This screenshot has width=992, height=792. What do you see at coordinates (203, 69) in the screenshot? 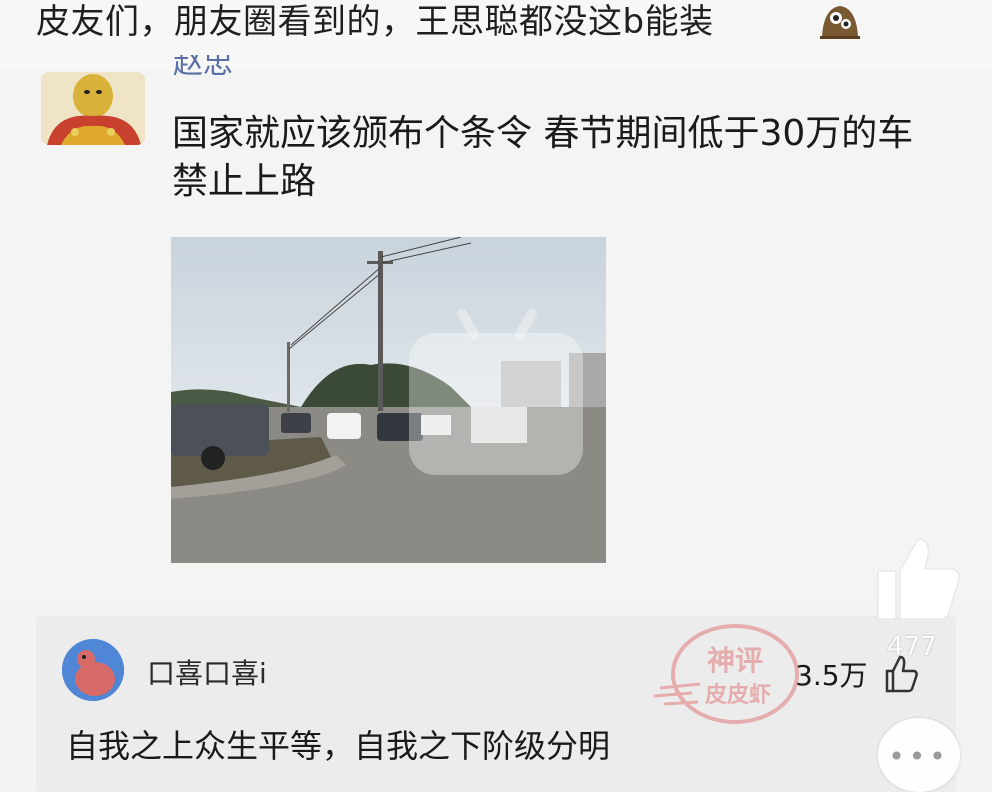
I see `comment-username: 赵忠` at bounding box center [203, 69].